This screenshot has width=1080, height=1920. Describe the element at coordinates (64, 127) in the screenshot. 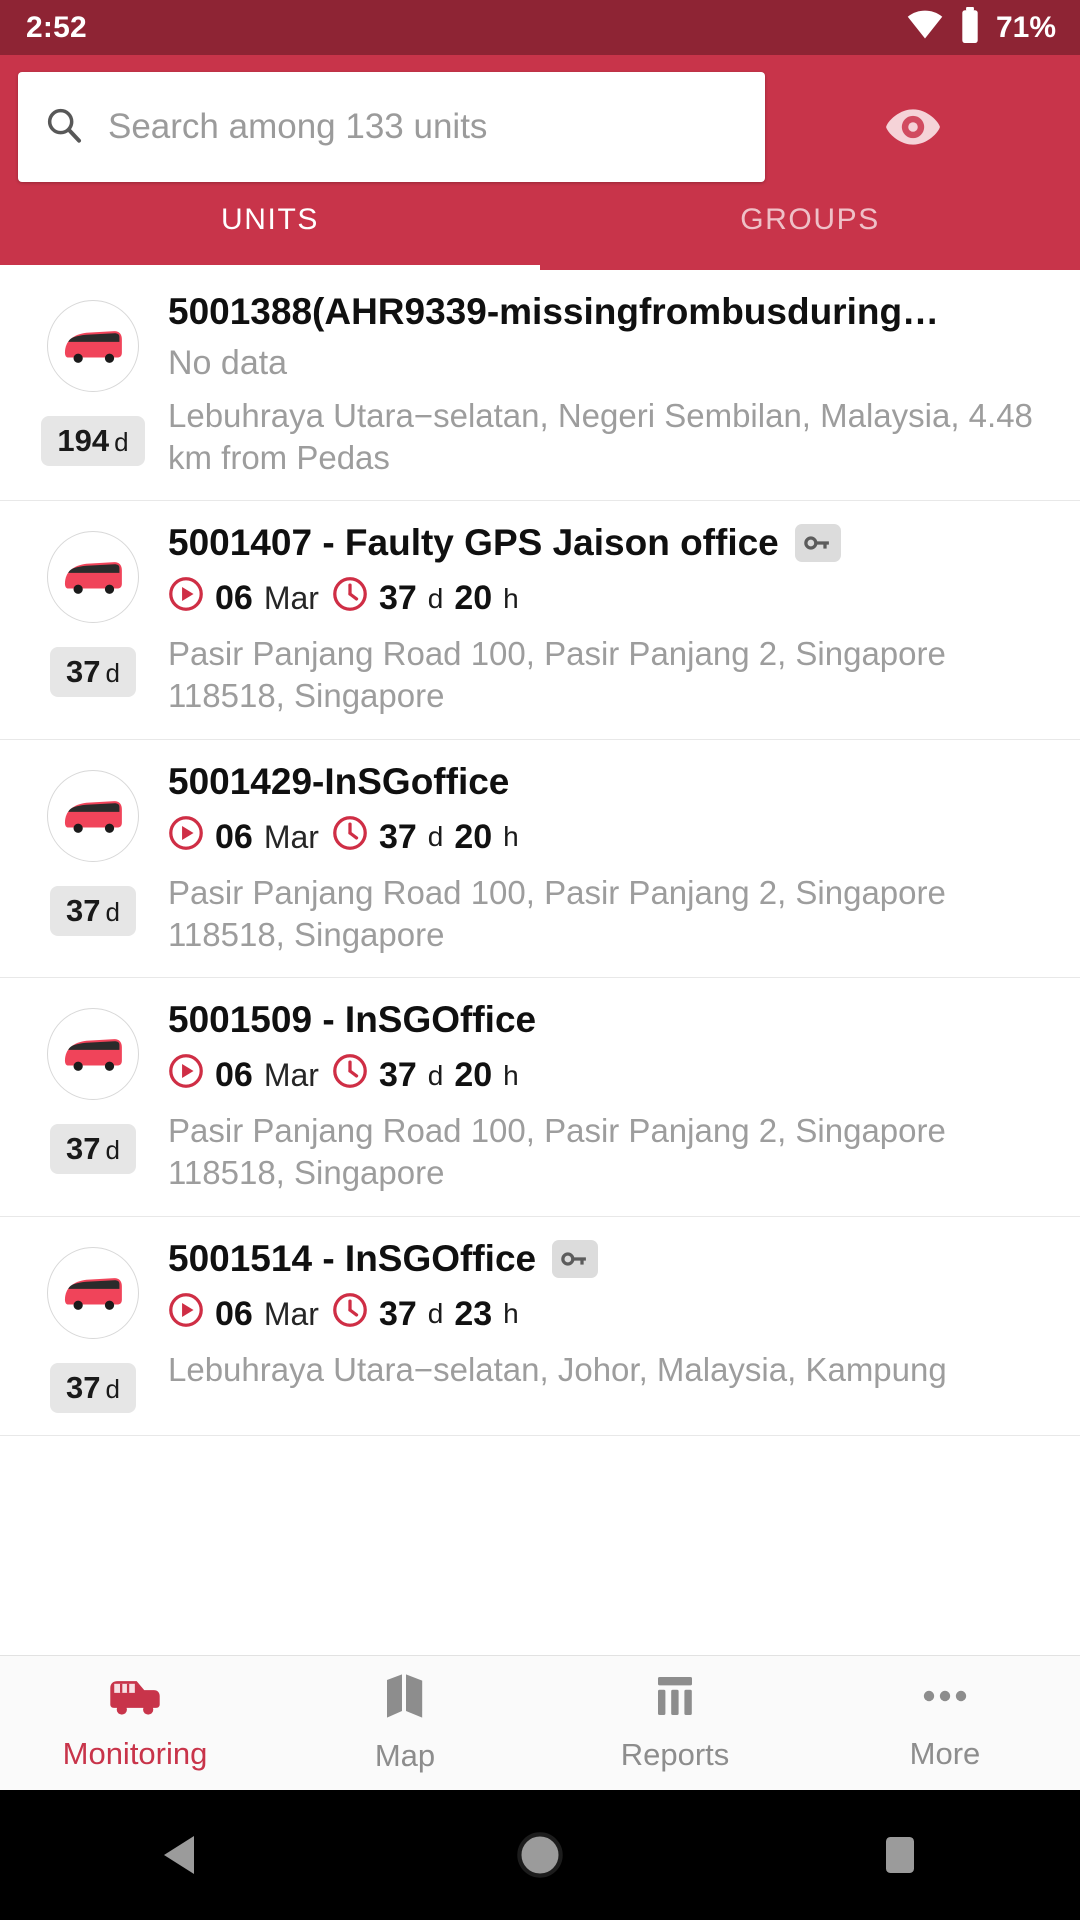

I see `search-icon` at that location.